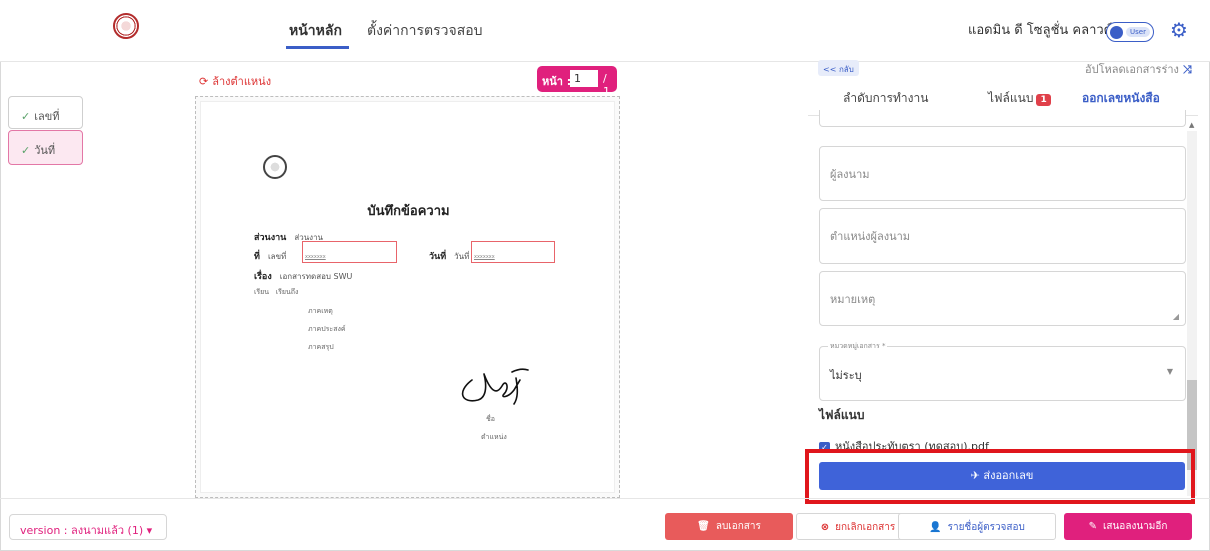 This screenshot has height=551, width=1210. Describe the element at coordinates (1092, 526) in the screenshot. I see `sign-document-icon: ✎` at that location.